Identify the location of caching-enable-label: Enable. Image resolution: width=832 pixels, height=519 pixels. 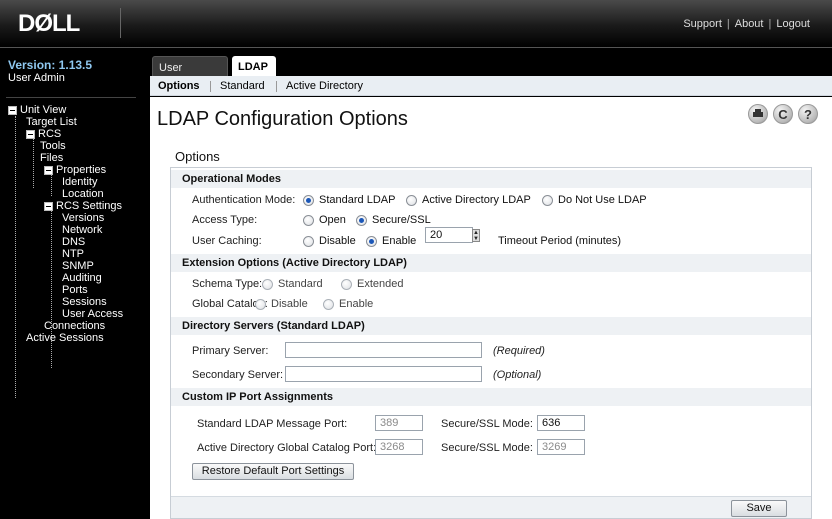
(399, 241).